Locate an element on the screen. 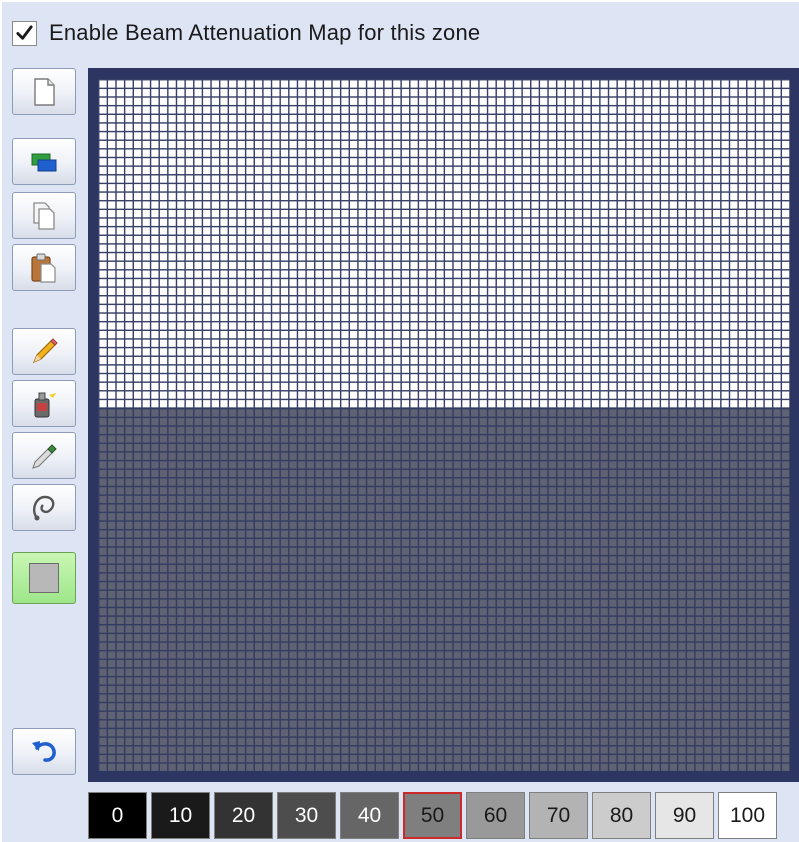 The height and width of the screenshot is (842, 799). paint-bucket-icon is located at coordinates (45, 404).